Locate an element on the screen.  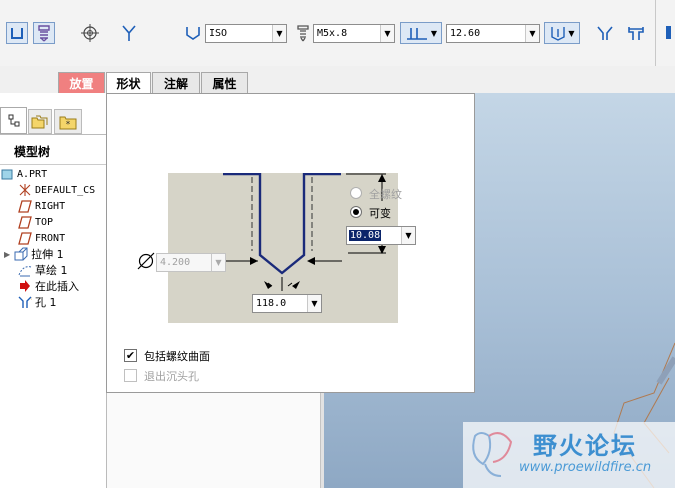
thread-depth-option-button: ▼ is located at coordinates (562, 33).